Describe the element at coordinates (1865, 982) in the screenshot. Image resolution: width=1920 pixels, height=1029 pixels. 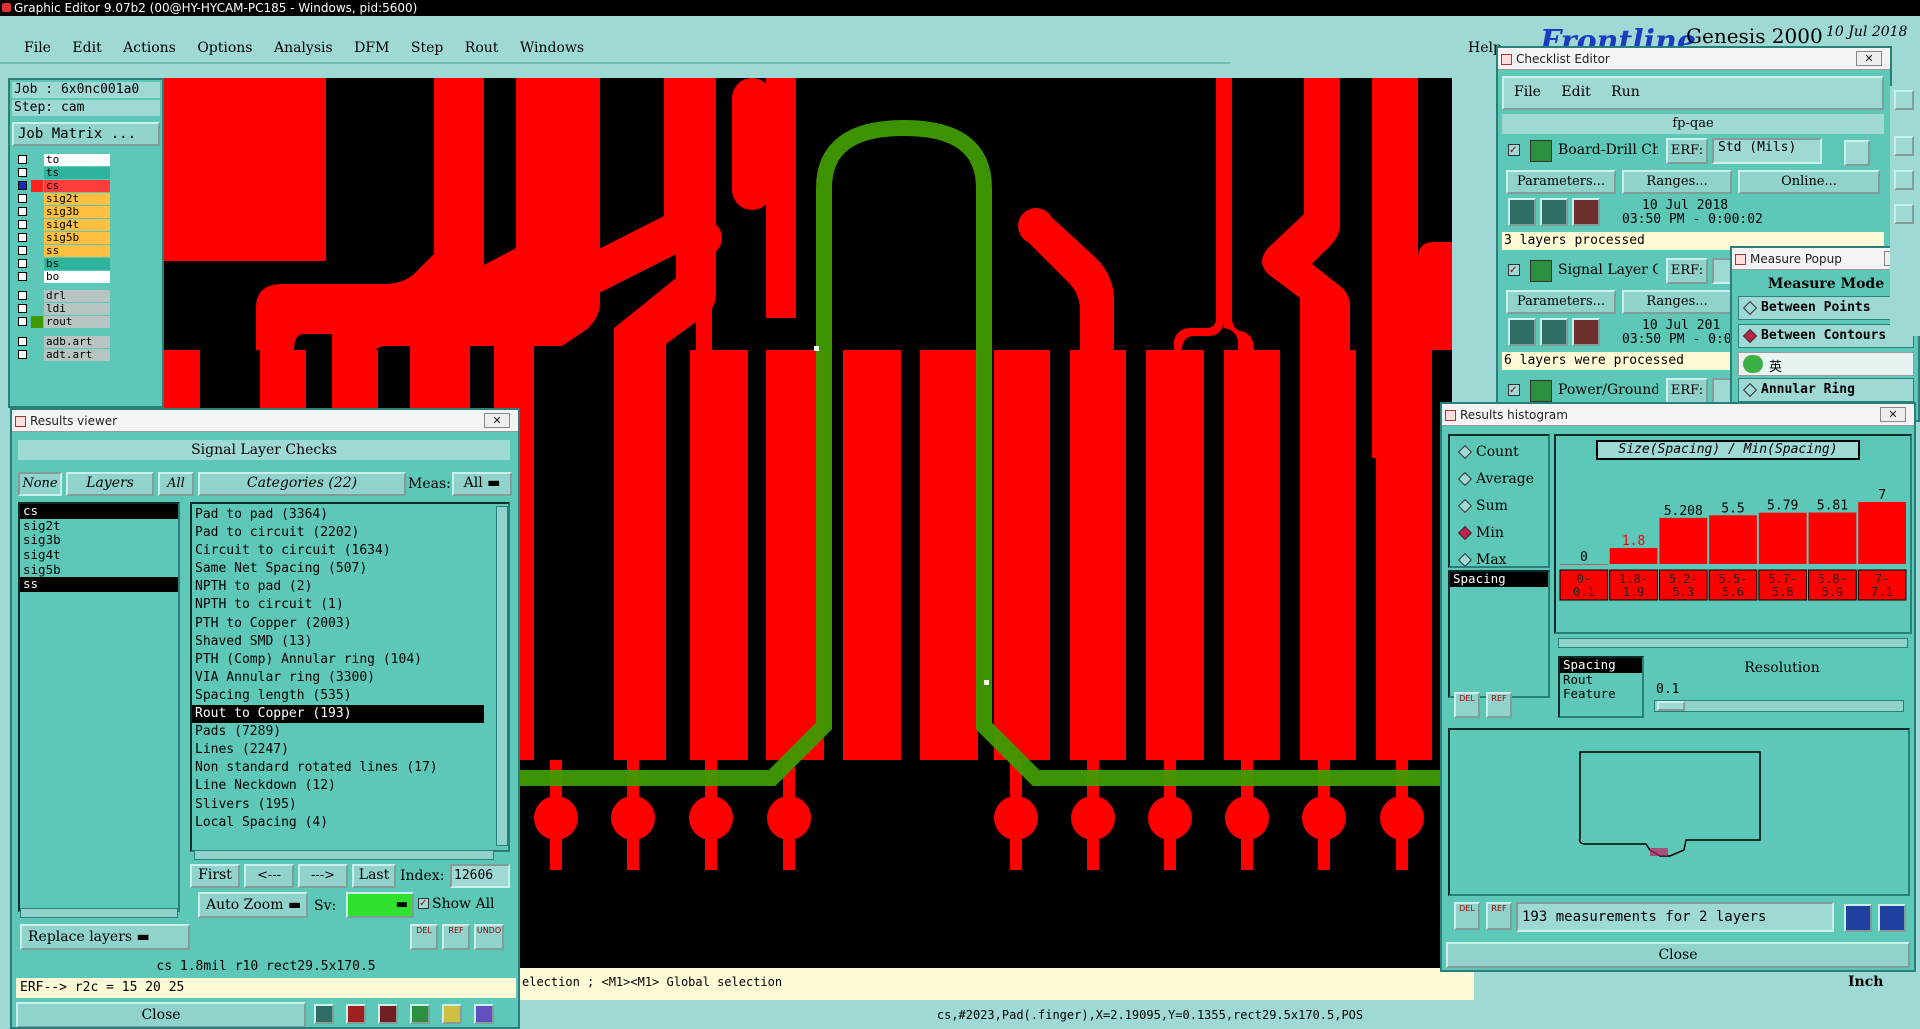
I see `units-label: Inch` at that location.